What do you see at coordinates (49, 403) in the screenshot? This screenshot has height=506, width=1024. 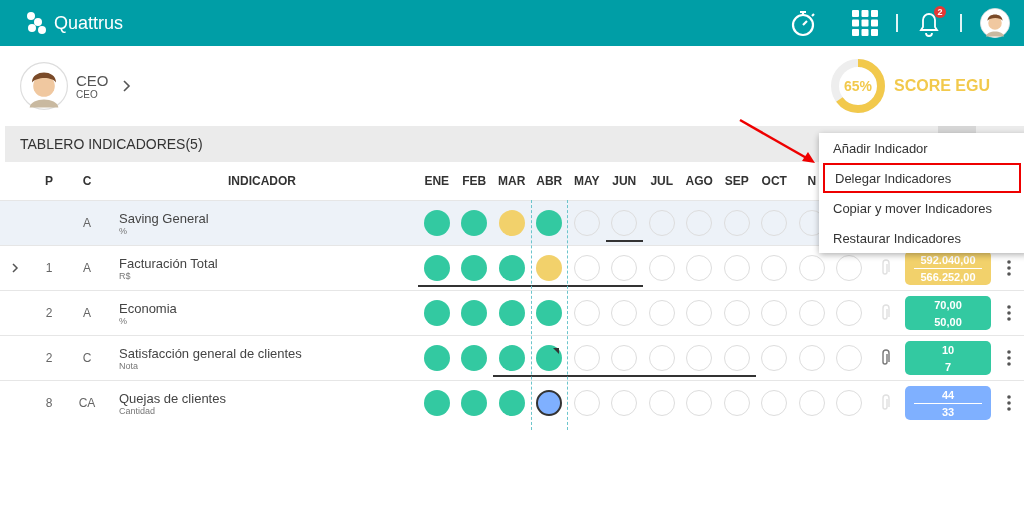 I see `priority-cell-text: 8` at bounding box center [49, 403].